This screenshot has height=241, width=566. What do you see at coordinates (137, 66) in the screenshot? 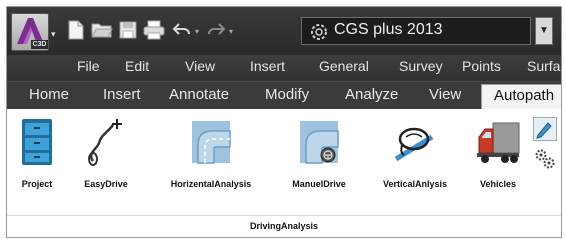
I see `menu-edit: Edit` at bounding box center [137, 66].